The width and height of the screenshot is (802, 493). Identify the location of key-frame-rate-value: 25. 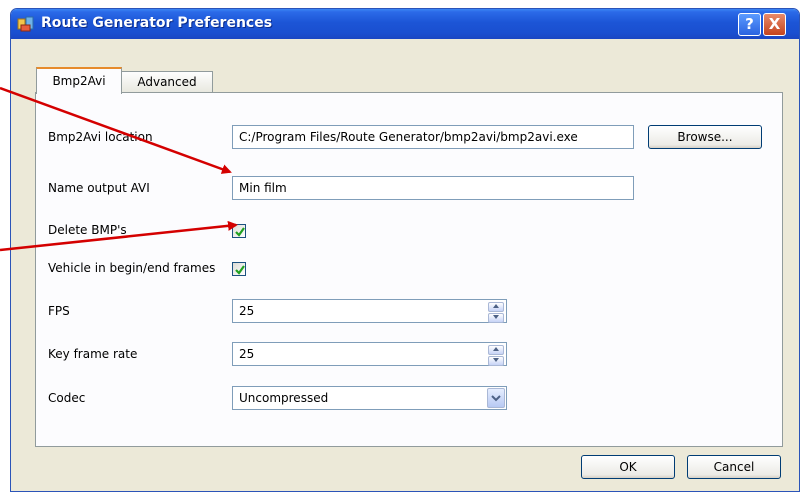
(247, 354).